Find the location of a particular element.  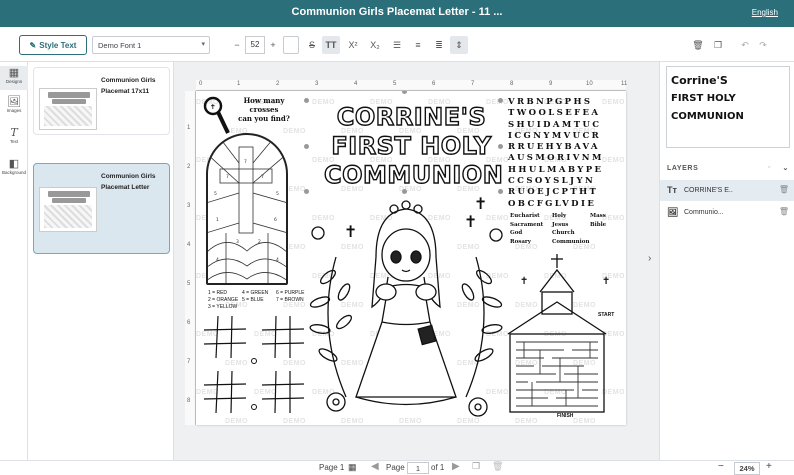

layer-item-text: Tт CORRINE'S E.. 🗑 is located at coordinates (727, 190).